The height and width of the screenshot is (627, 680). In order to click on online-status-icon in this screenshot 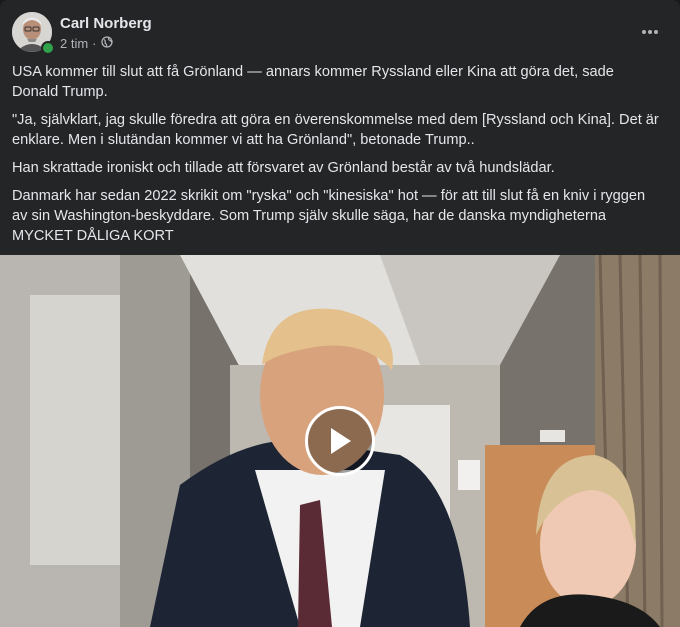, I will do `click(48, 48)`.